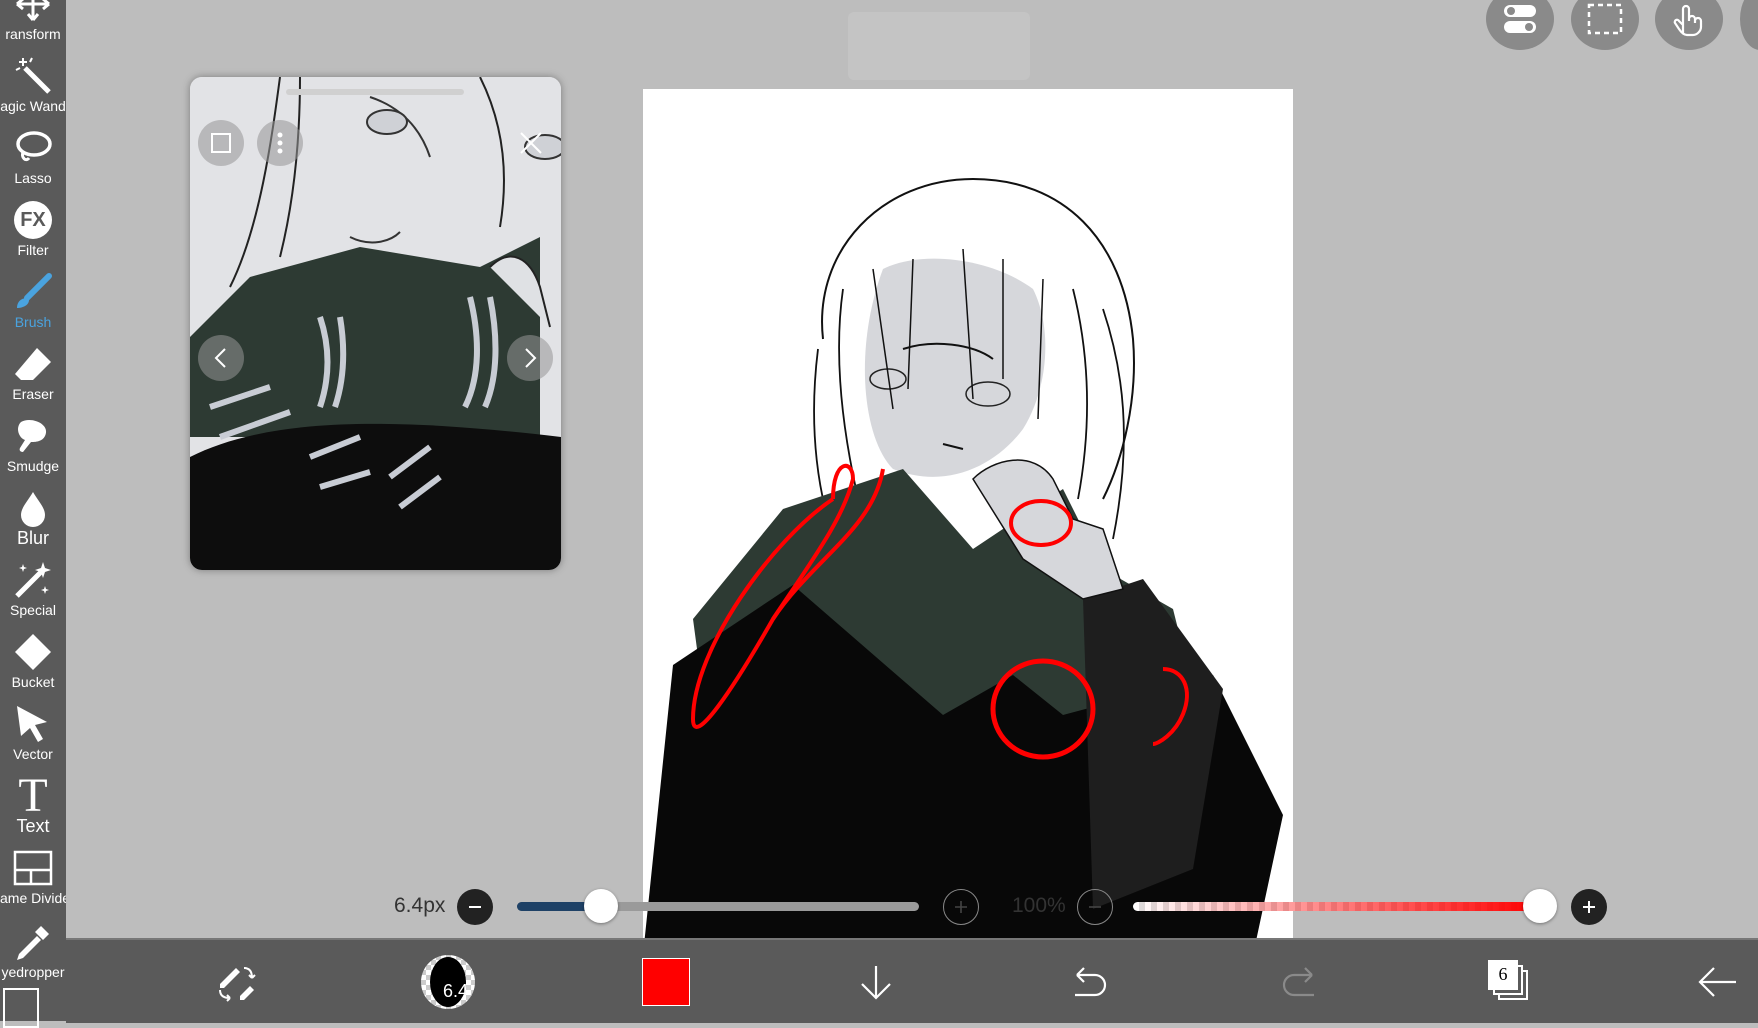 The image size is (1758, 1028). I want to click on dashed-selection-icon, so click(1605, 19).